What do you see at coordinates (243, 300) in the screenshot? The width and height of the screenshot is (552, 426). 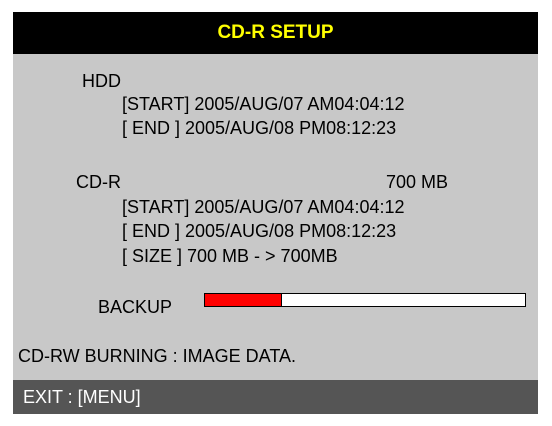 I see `backup-progress-fill` at bounding box center [243, 300].